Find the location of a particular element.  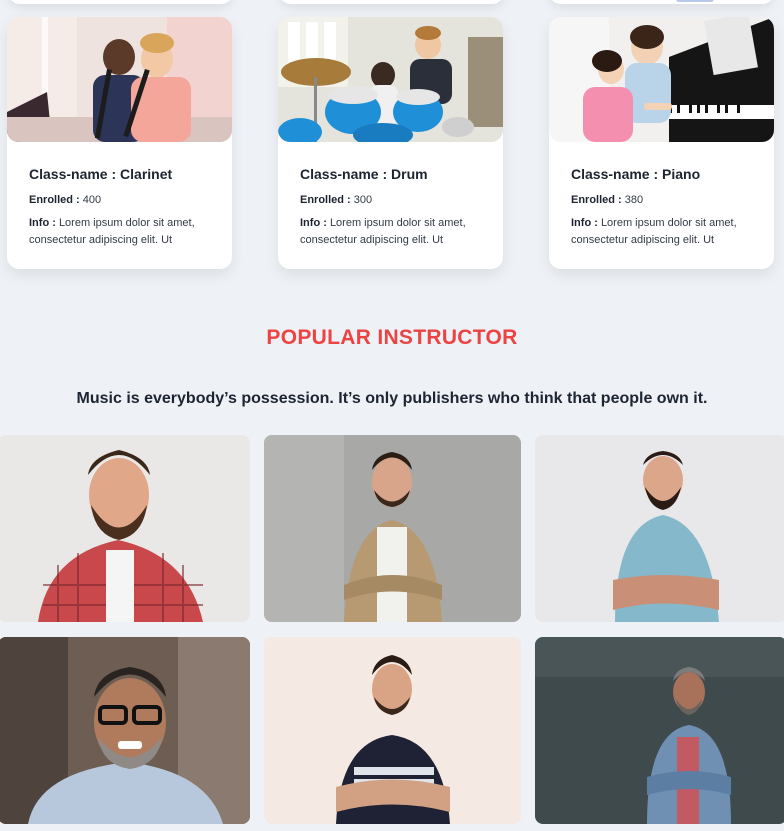

enrolled-count: Enrolled : 400 is located at coordinates (65, 200).